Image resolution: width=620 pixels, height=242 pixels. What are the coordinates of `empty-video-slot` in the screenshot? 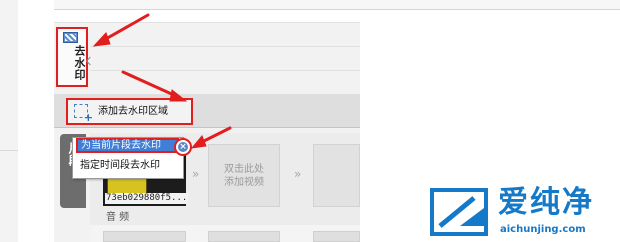 It's located at (336, 175).